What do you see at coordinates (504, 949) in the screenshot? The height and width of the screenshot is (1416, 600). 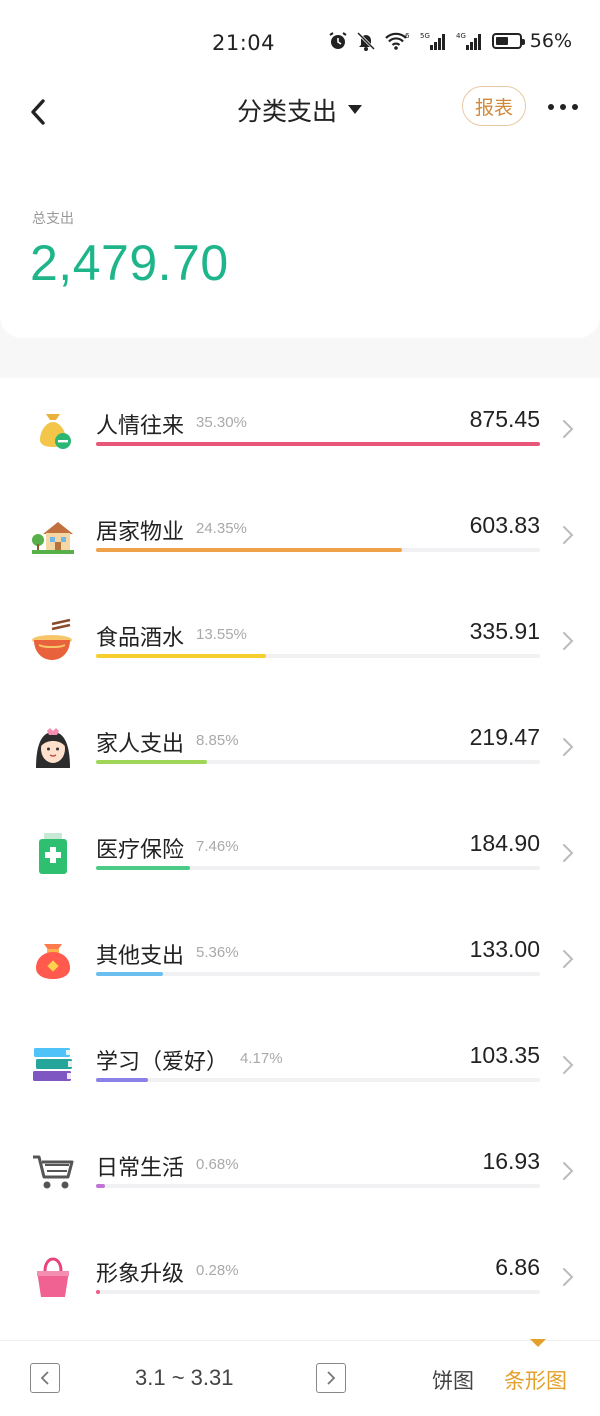 I see `category-amount: 133.00` at bounding box center [504, 949].